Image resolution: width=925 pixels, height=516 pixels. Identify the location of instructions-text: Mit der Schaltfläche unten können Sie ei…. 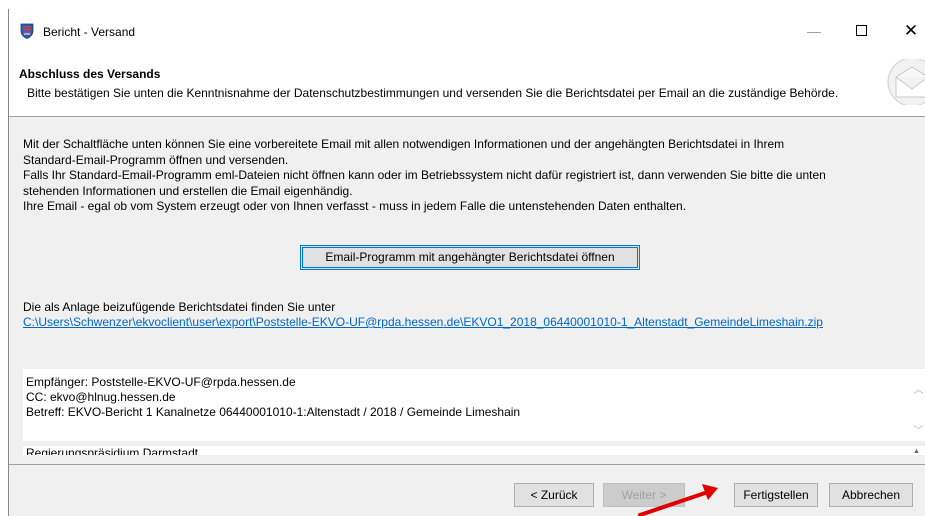
(474, 176).